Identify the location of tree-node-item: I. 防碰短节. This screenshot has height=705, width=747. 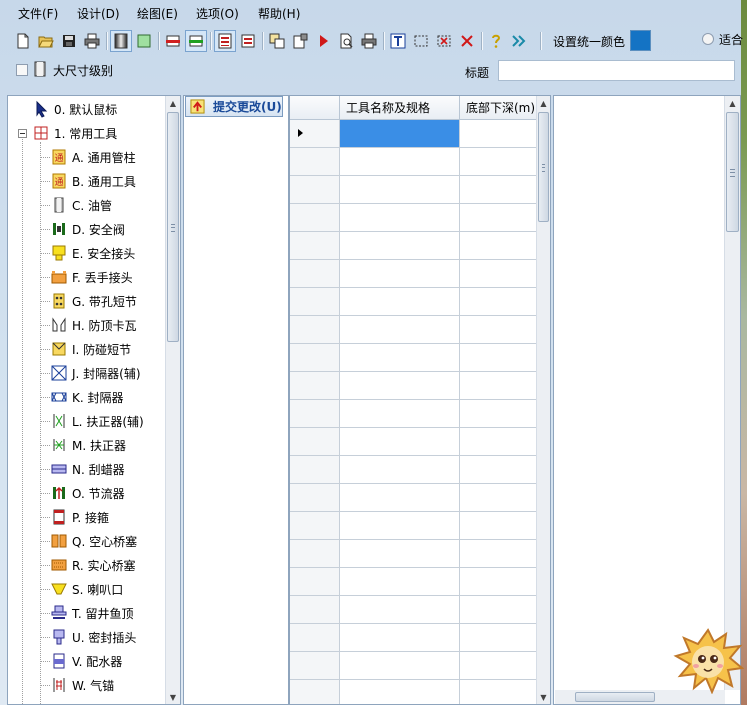
(90, 349).